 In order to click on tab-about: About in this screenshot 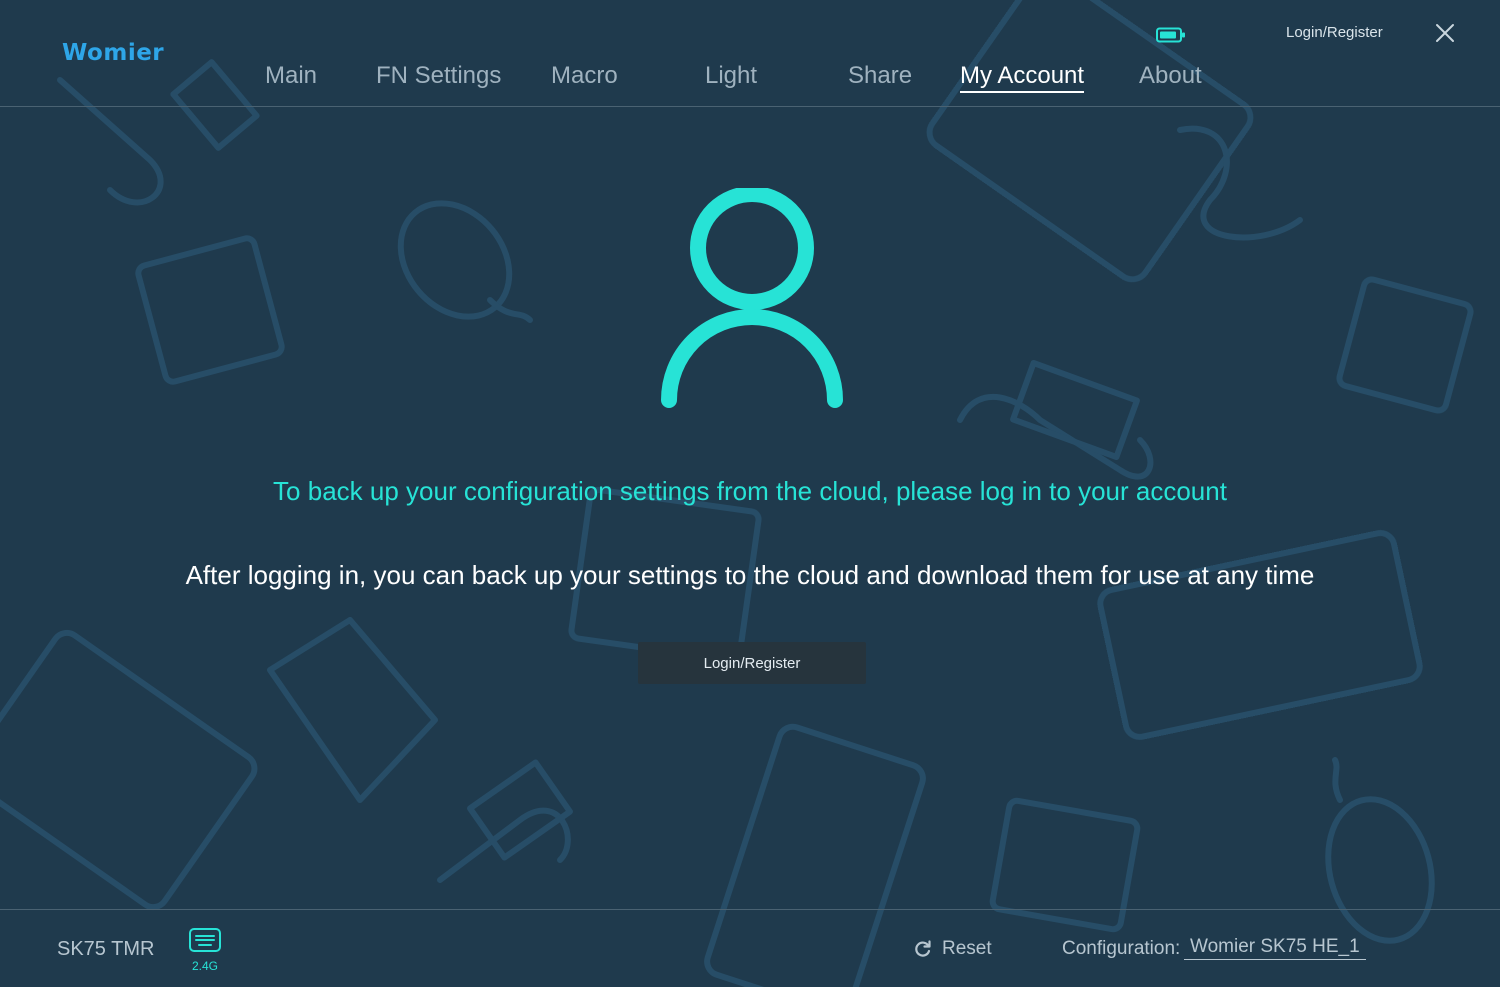, I will do `click(1170, 76)`.